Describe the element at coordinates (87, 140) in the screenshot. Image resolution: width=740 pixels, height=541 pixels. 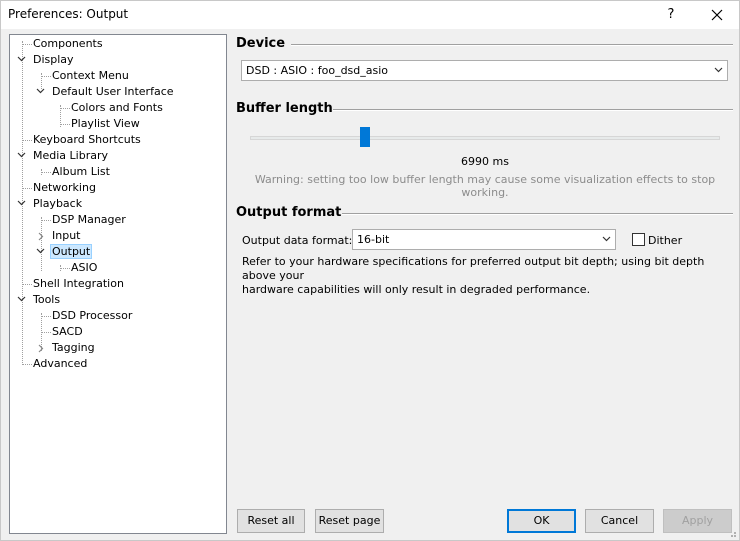
I see `tree-item-keyboard-shortcuts: Keyboard Shortcuts` at that location.